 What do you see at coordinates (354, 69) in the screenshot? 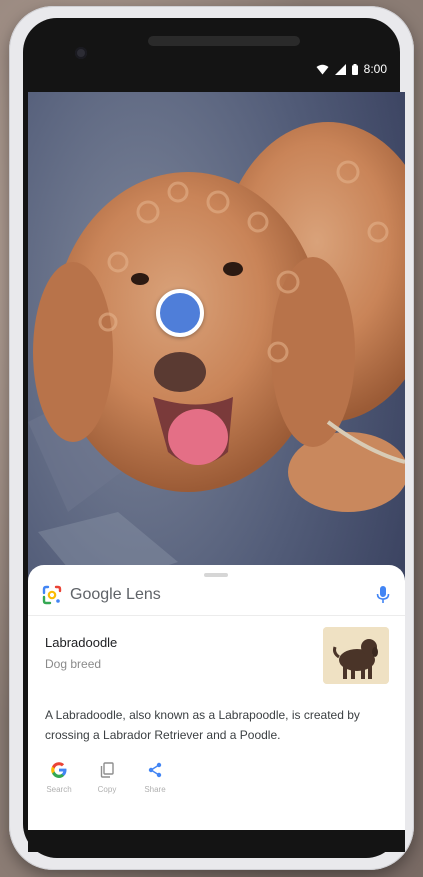
I see `battery-icon` at bounding box center [354, 69].